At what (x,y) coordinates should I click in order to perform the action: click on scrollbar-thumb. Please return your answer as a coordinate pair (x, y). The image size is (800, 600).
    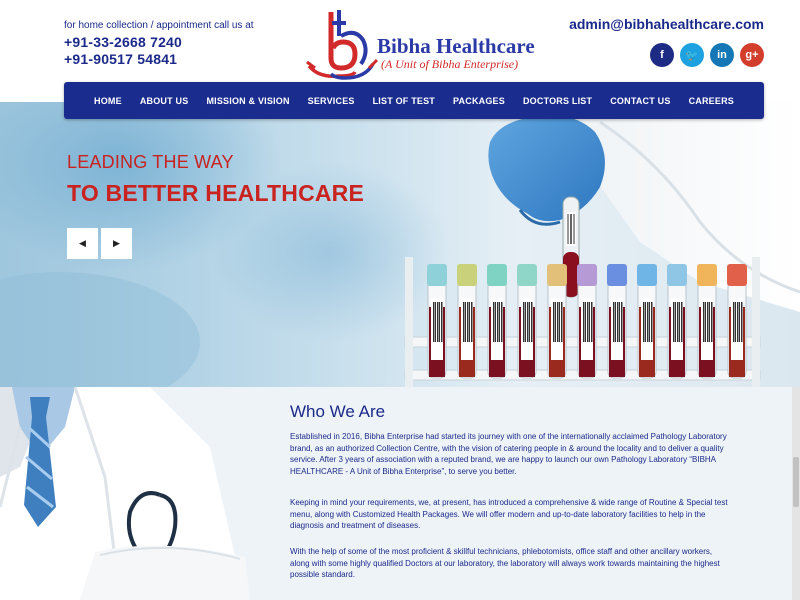
    Looking at the image, I should click on (796, 482).